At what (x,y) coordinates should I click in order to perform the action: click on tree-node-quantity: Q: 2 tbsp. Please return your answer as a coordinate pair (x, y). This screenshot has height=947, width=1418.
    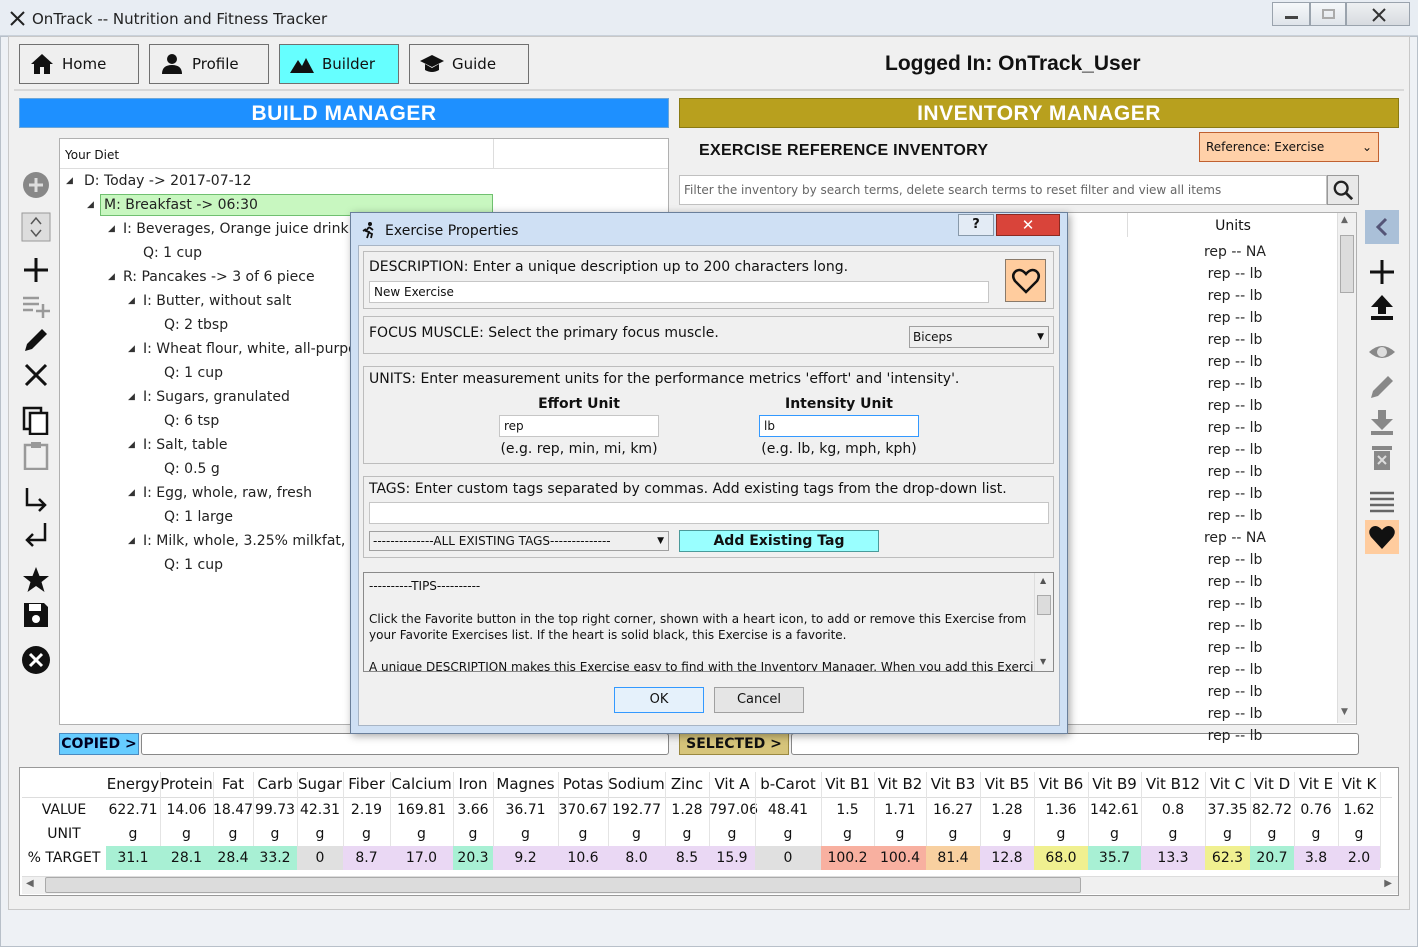
    Looking at the image, I should click on (196, 325).